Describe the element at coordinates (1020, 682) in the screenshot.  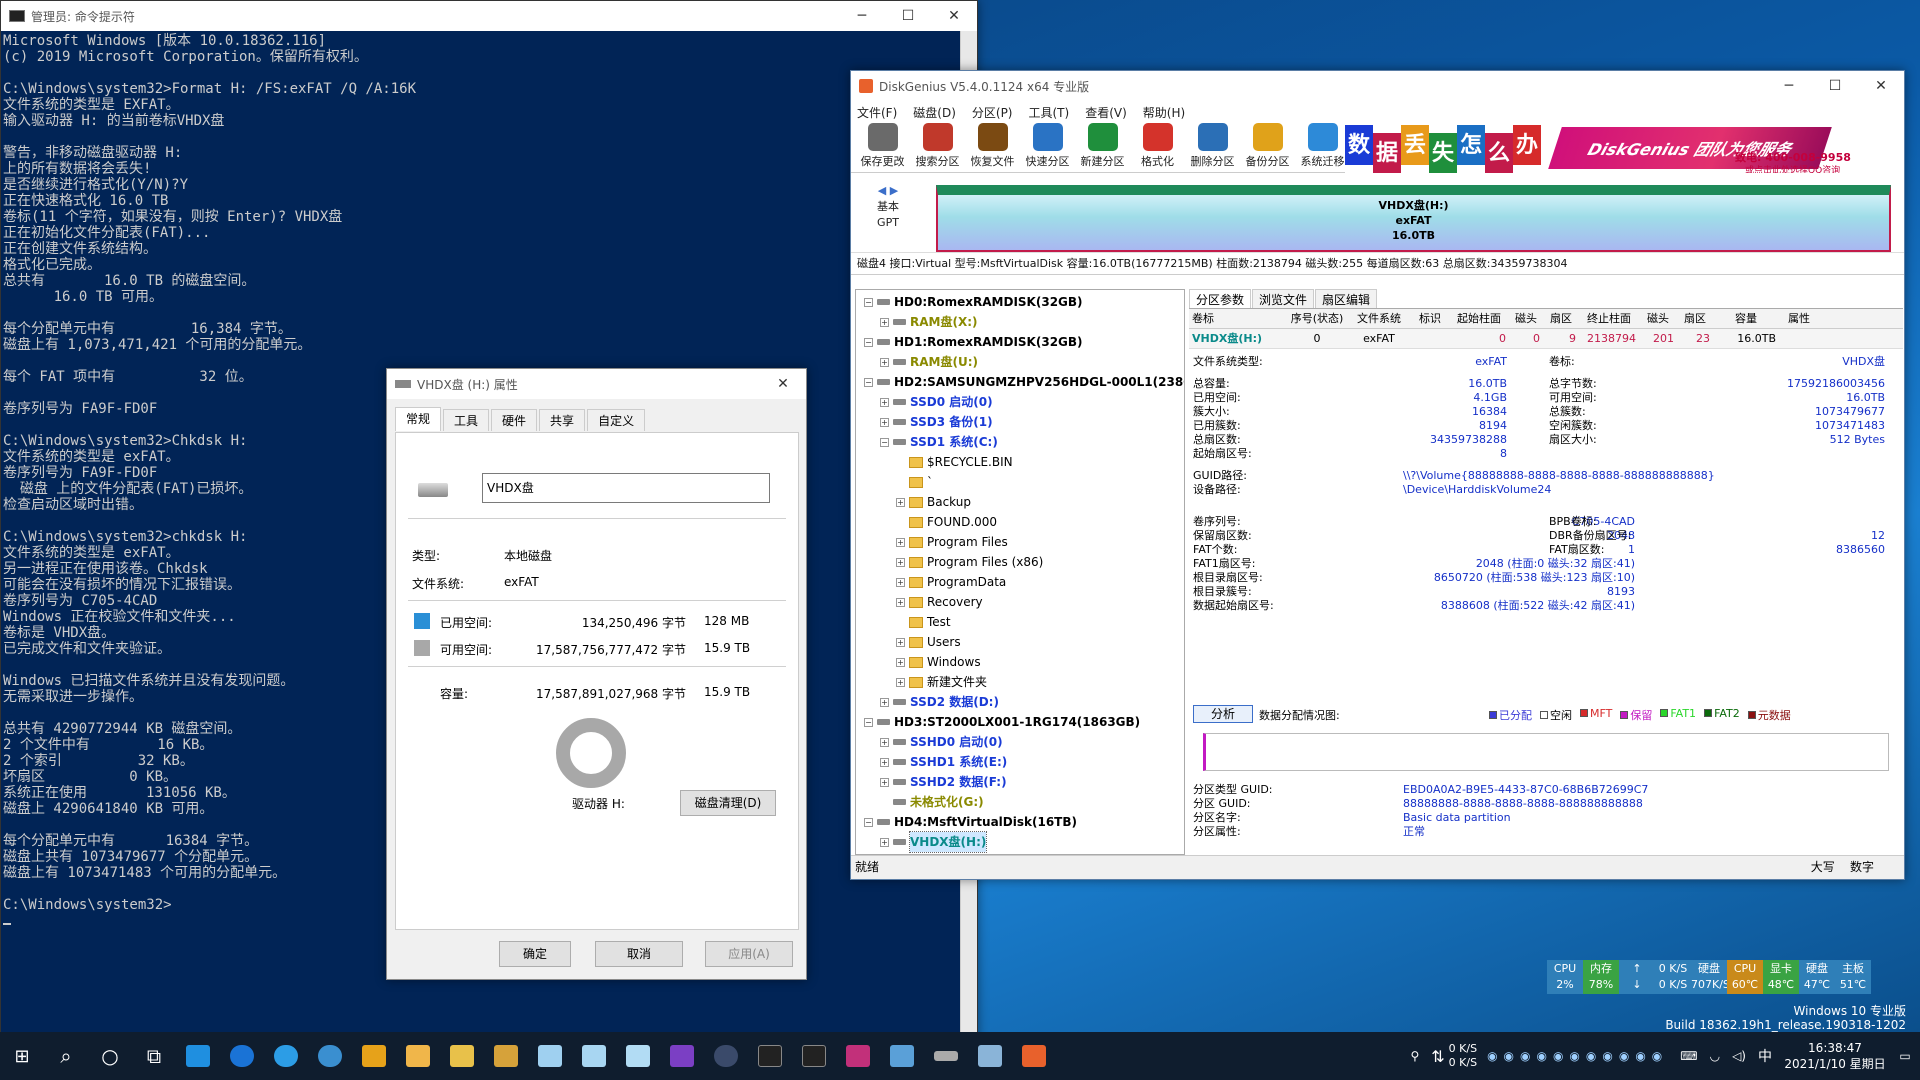
I see `tree-node: + 新建文件夹` at that location.